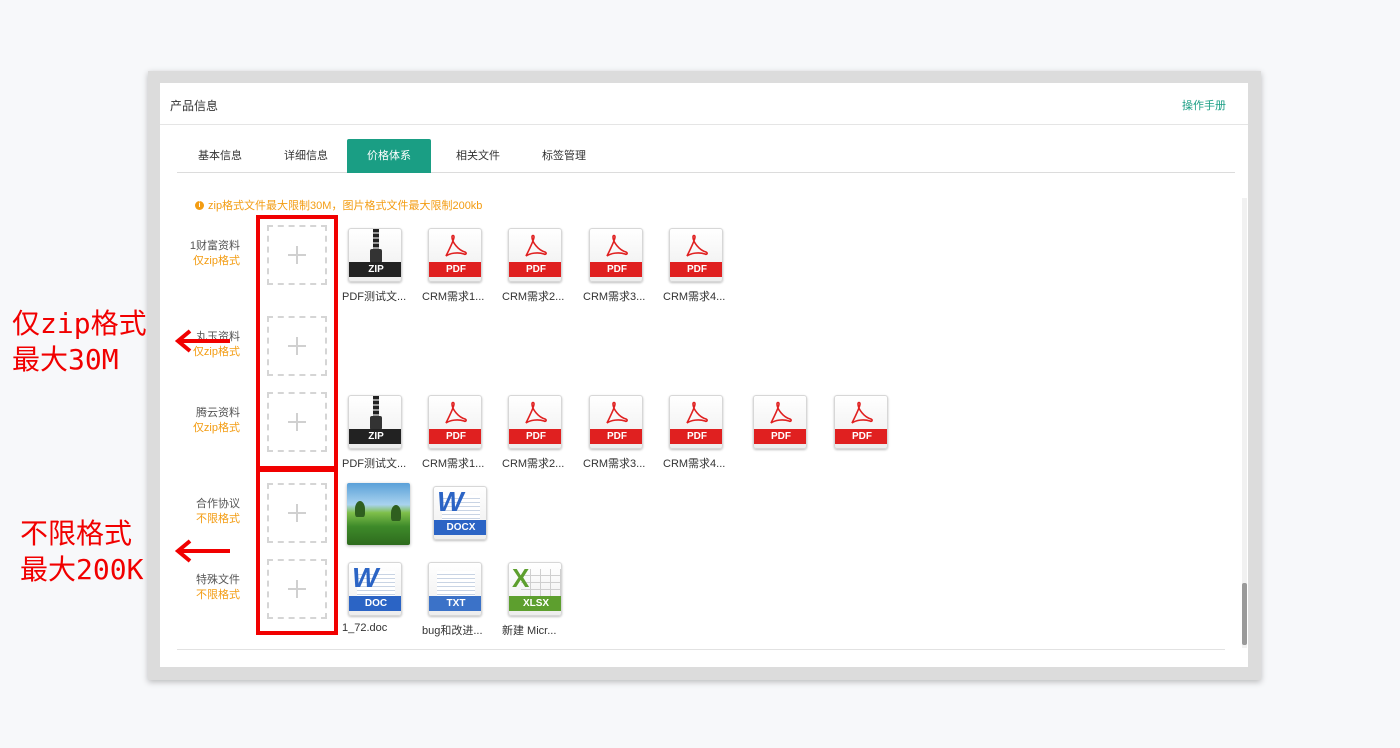  What do you see at coordinates (214, 246) in the screenshot?
I see `row-name: 1财富资料` at bounding box center [214, 246].